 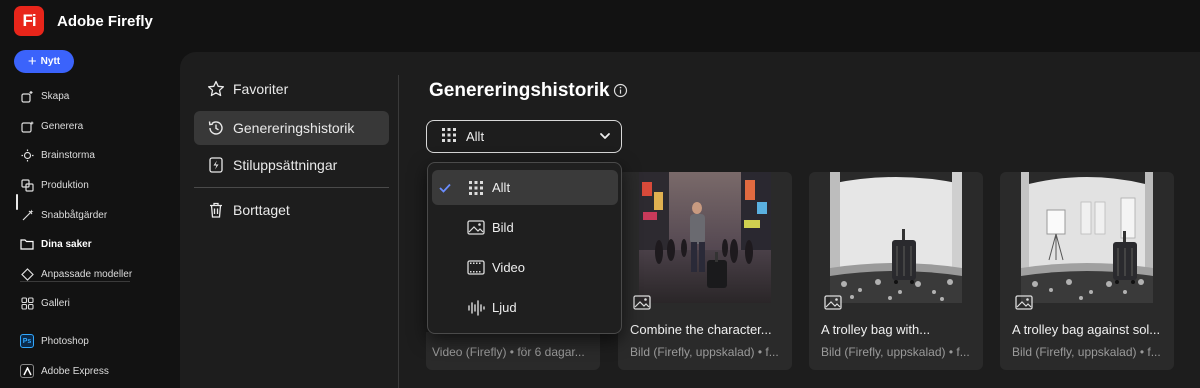 What do you see at coordinates (27, 274) in the screenshot?
I see `custom-models-icon` at bounding box center [27, 274].